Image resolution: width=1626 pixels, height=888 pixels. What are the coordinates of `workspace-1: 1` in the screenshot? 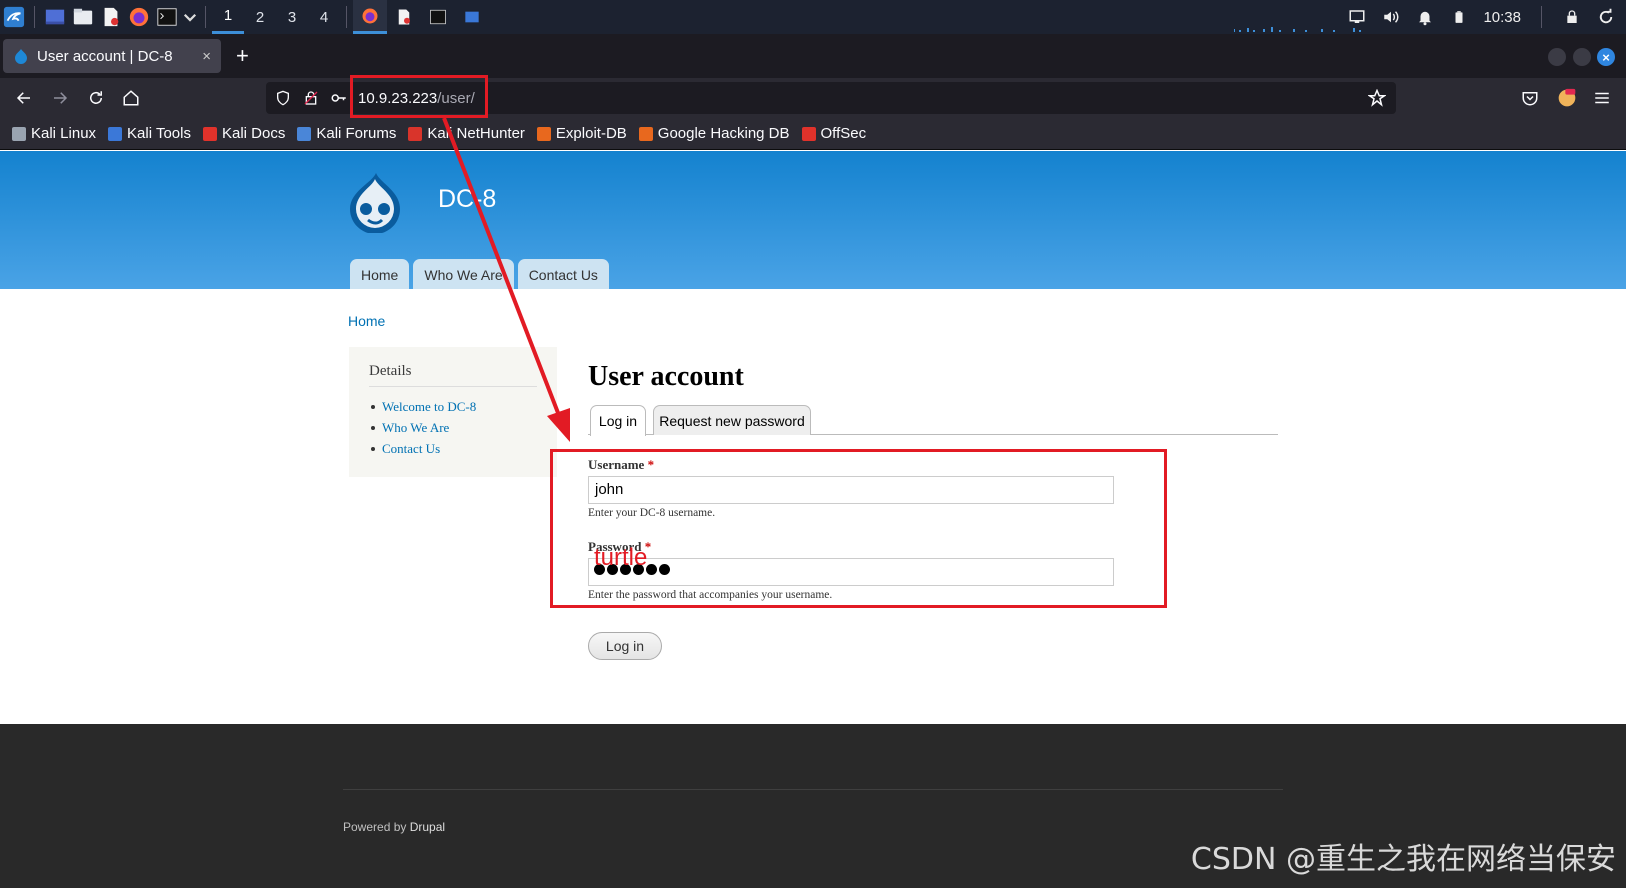 It's located at (228, 17).